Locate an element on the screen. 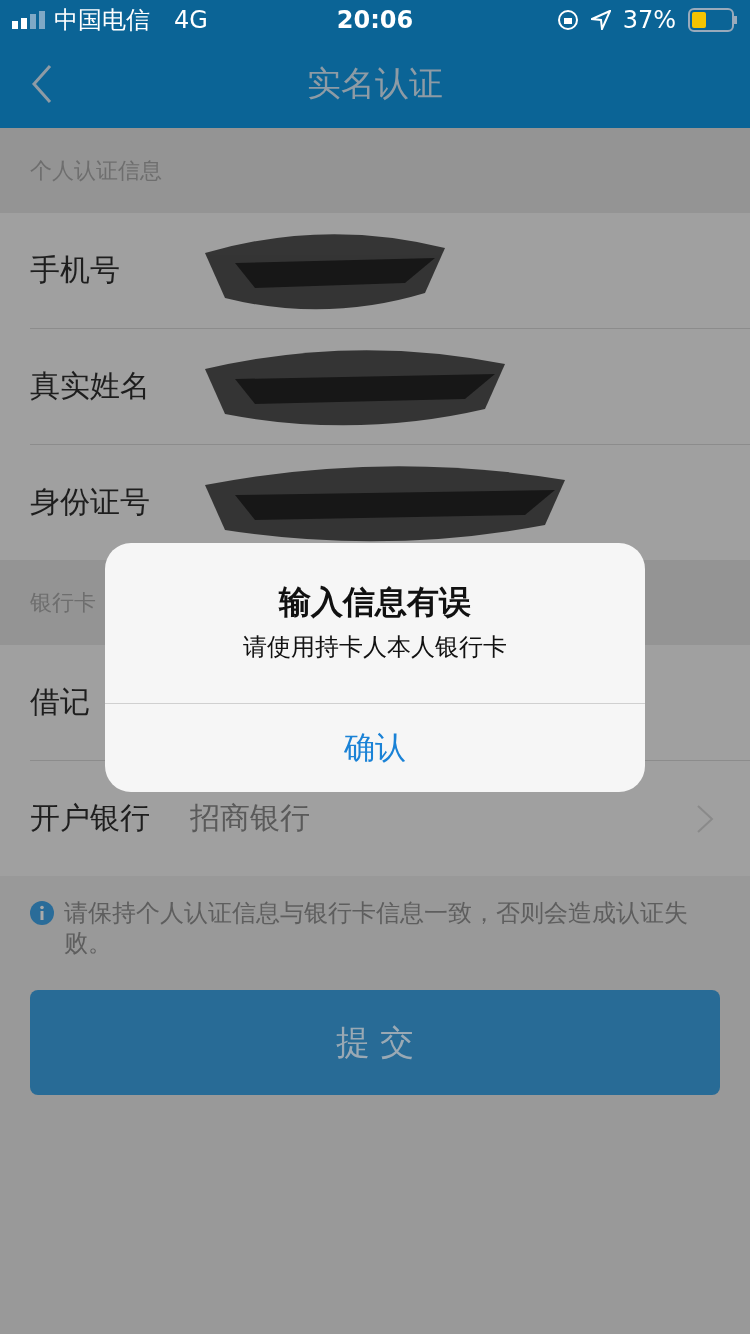 The width and height of the screenshot is (750, 1334). back-icon is located at coordinates (42, 84).